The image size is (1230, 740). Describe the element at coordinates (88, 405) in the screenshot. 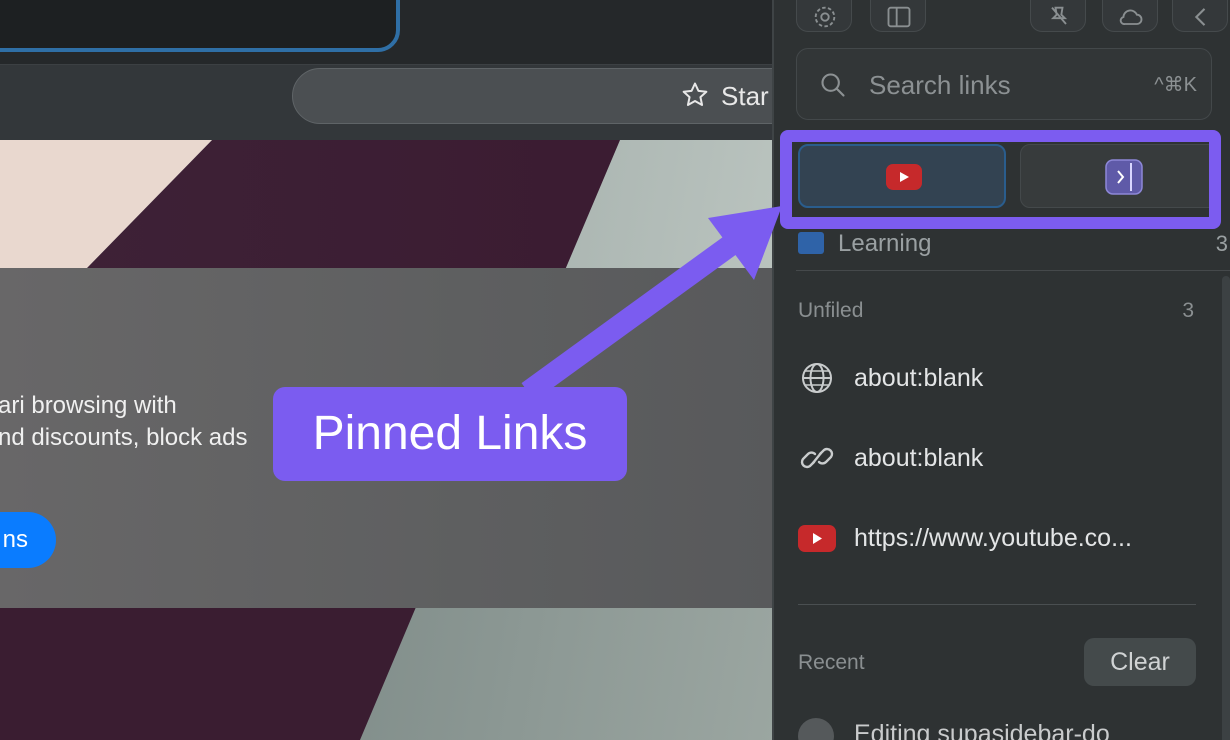

I see `promo-text-line: ari browsing with` at that location.